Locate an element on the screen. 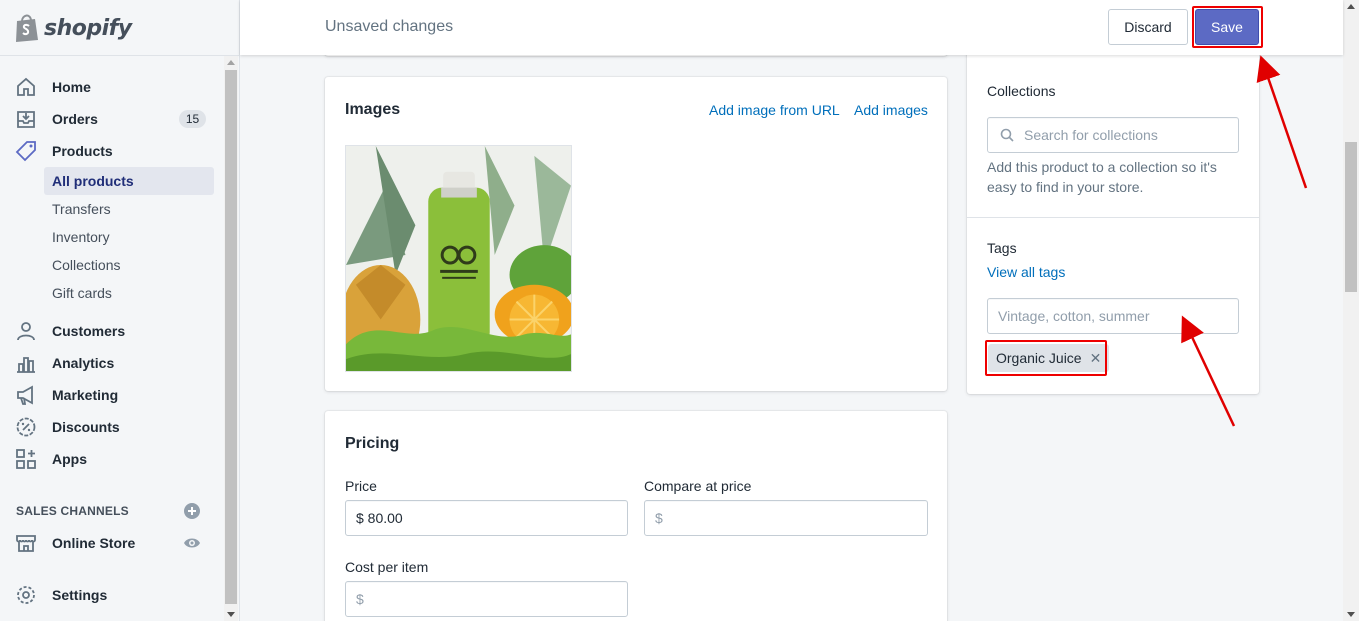 The image size is (1359, 621). sidebar-item-label: Discounts is located at coordinates (86, 427).